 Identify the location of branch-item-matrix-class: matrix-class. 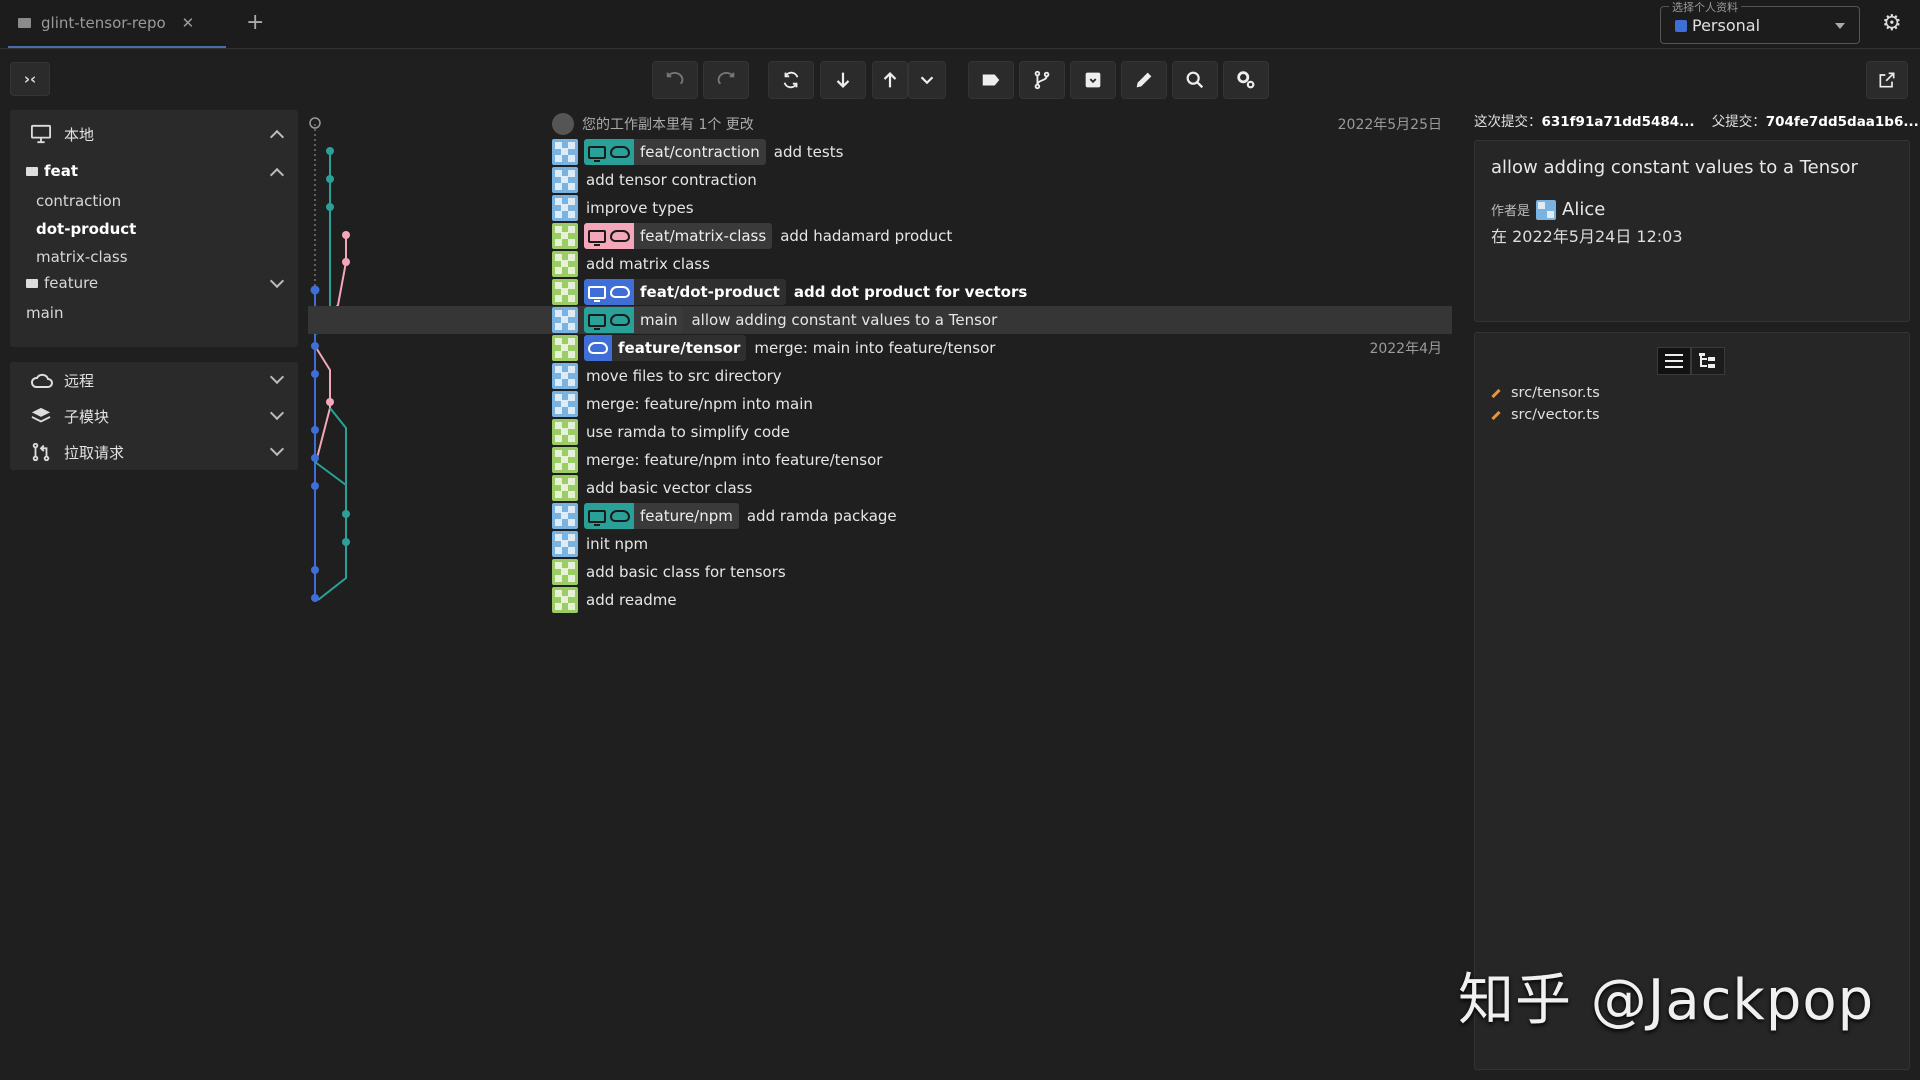
(82, 257).